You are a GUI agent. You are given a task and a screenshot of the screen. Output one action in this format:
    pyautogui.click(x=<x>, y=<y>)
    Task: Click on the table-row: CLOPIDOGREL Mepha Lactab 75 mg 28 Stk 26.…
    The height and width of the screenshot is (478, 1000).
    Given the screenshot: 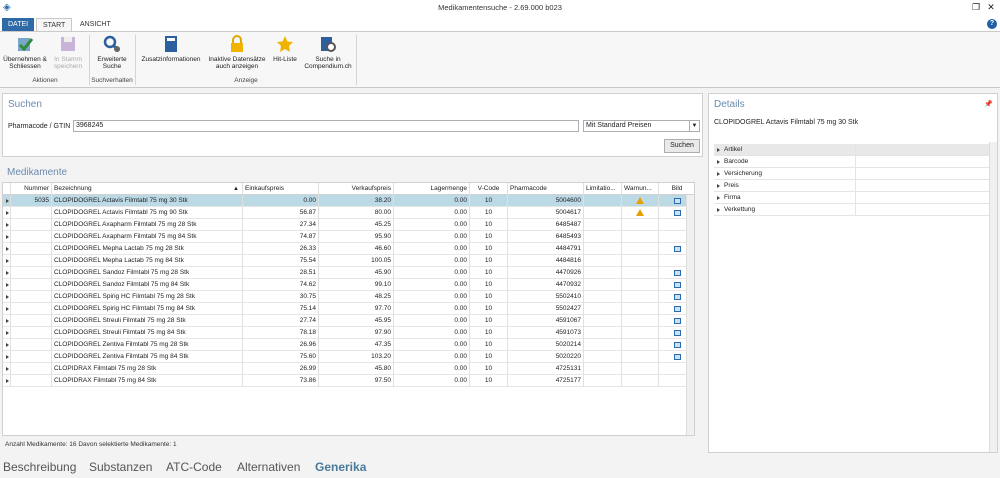 What is the action you would take?
    pyautogui.click(x=348, y=249)
    